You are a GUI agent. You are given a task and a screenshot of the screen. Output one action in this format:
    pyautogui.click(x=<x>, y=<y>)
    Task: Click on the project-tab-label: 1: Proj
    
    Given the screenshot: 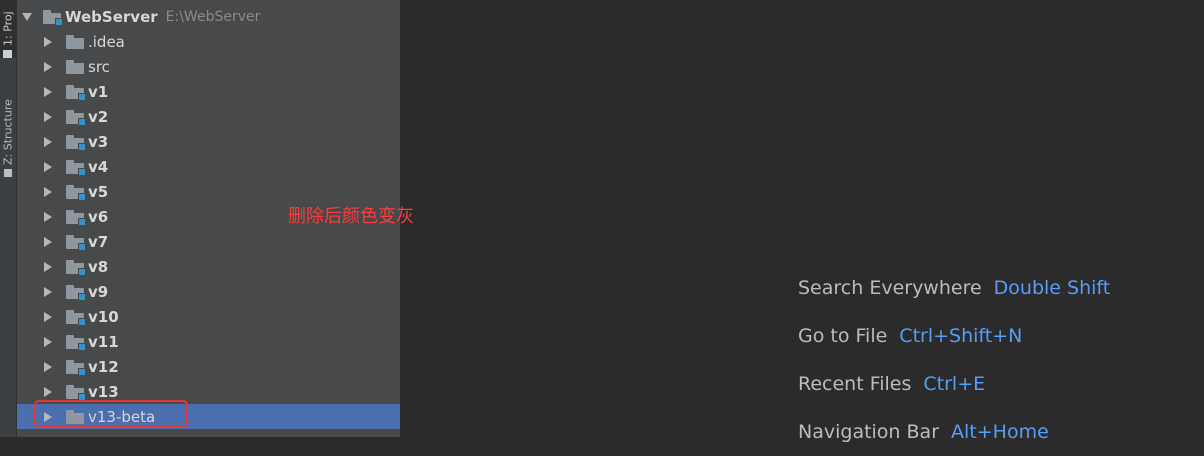 What is the action you would take?
    pyautogui.click(x=8, y=28)
    